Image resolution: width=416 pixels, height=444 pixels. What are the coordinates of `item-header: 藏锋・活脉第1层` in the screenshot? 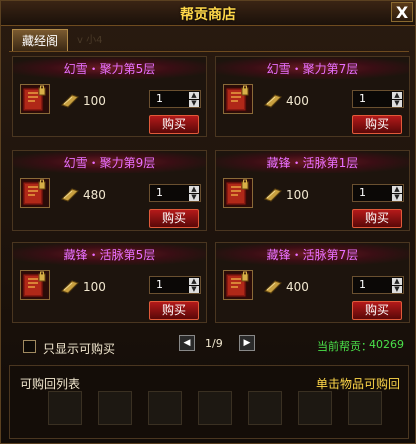 It's located at (312, 162).